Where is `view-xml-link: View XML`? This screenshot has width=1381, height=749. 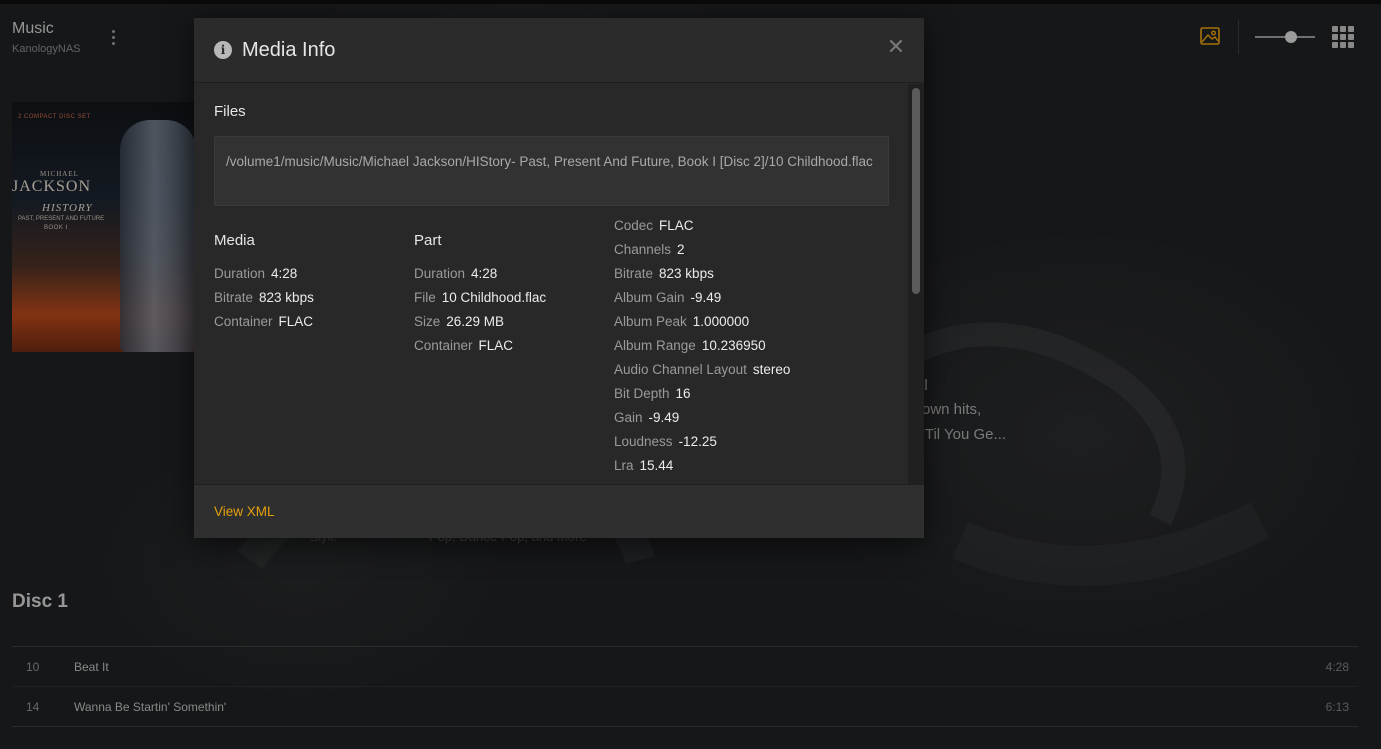 view-xml-link: View XML is located at coordinates (244, 511).